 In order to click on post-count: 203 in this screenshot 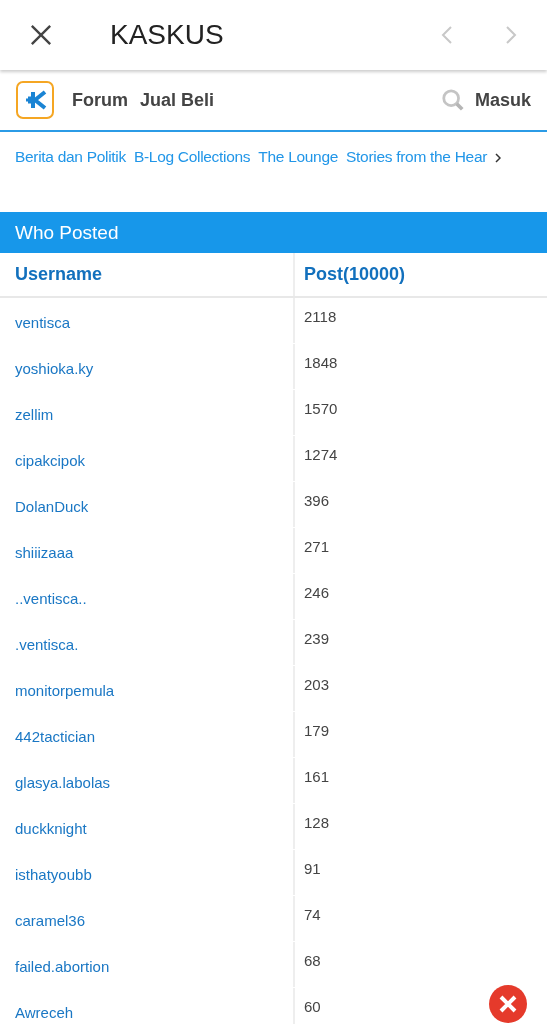, I will do `click(317, 684)`.